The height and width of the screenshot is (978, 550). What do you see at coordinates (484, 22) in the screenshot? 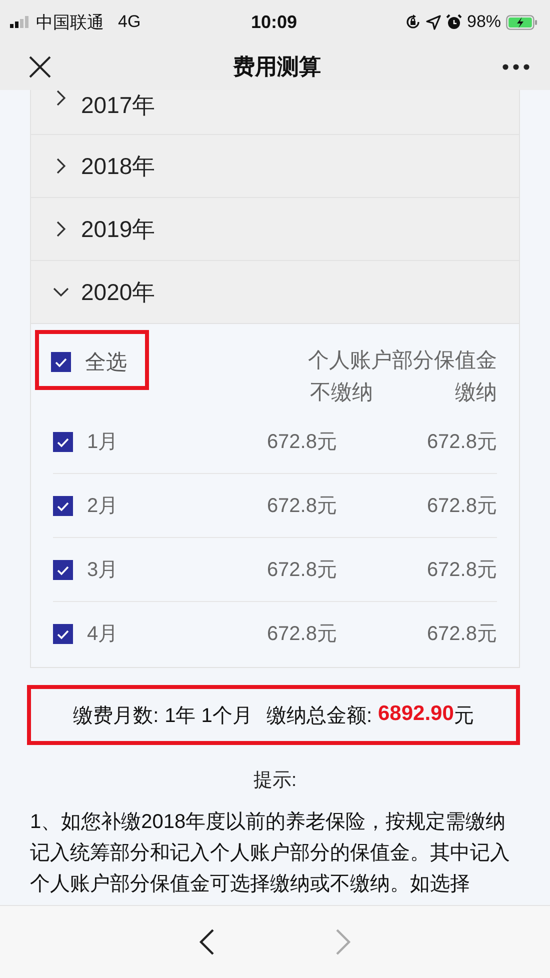
I see `battery-percentage: 98%` at bounding box center [484, 22].